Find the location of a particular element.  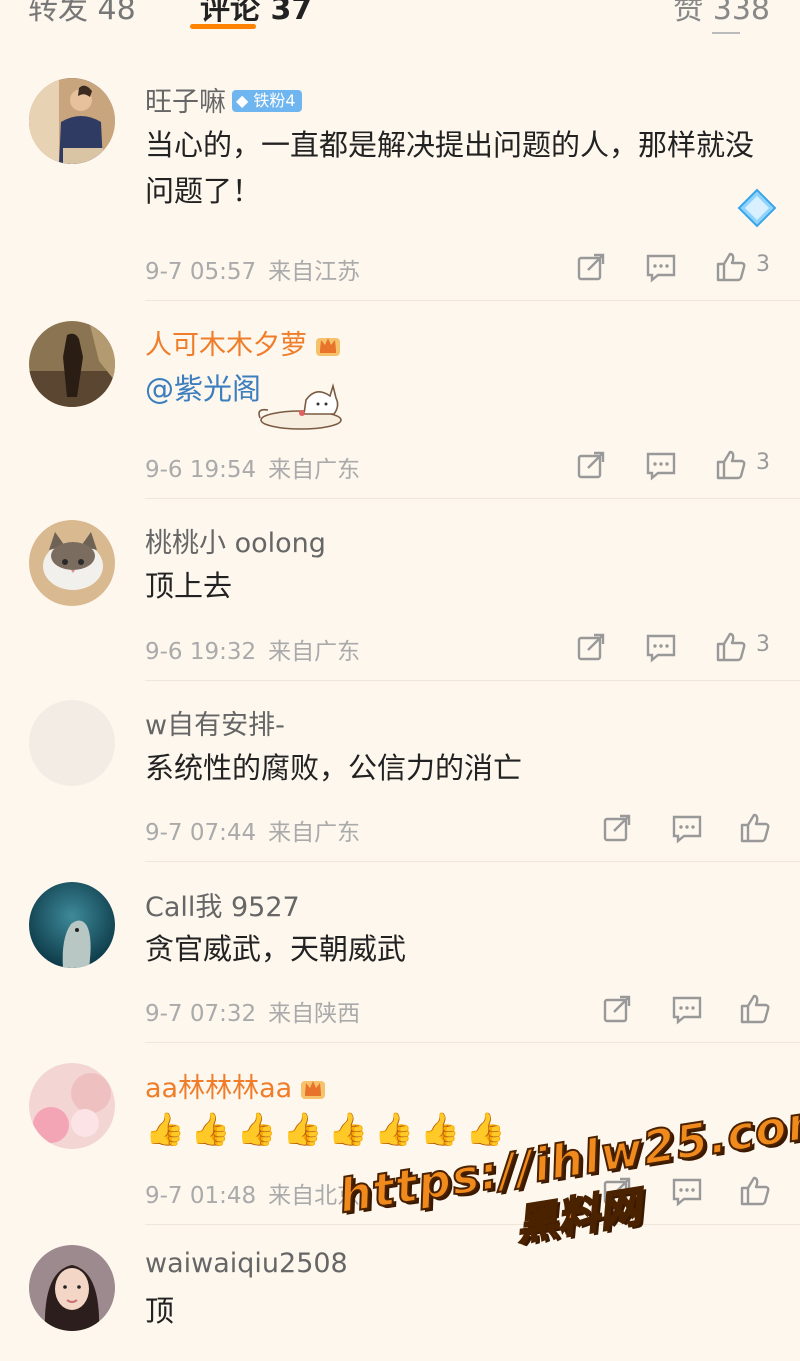

mention-link: @紫光阁 is located at coordinates (203, 389).